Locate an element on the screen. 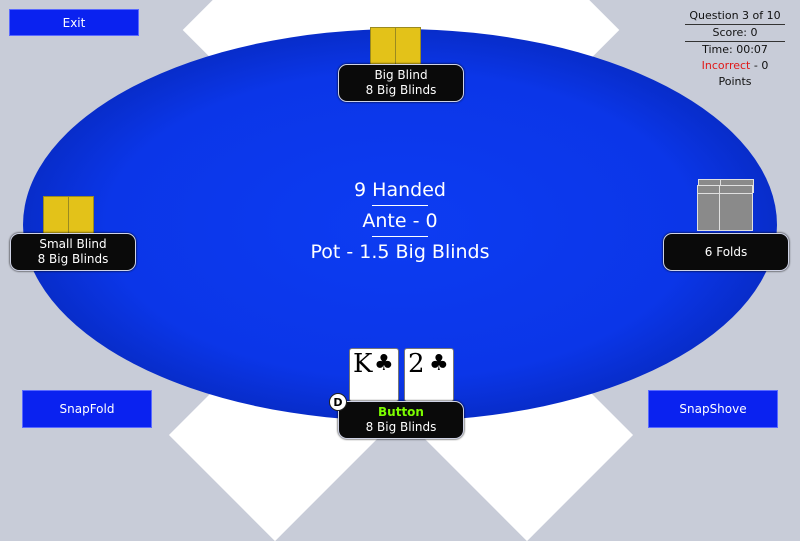  hero-card-2: 2 ♣ is located at coordinates (429, 375).